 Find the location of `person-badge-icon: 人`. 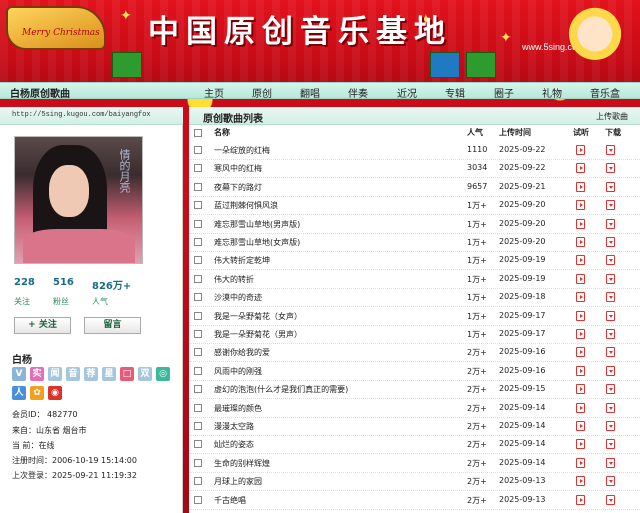

person-badge-icon: 人 is located at coordinates (19, 393).